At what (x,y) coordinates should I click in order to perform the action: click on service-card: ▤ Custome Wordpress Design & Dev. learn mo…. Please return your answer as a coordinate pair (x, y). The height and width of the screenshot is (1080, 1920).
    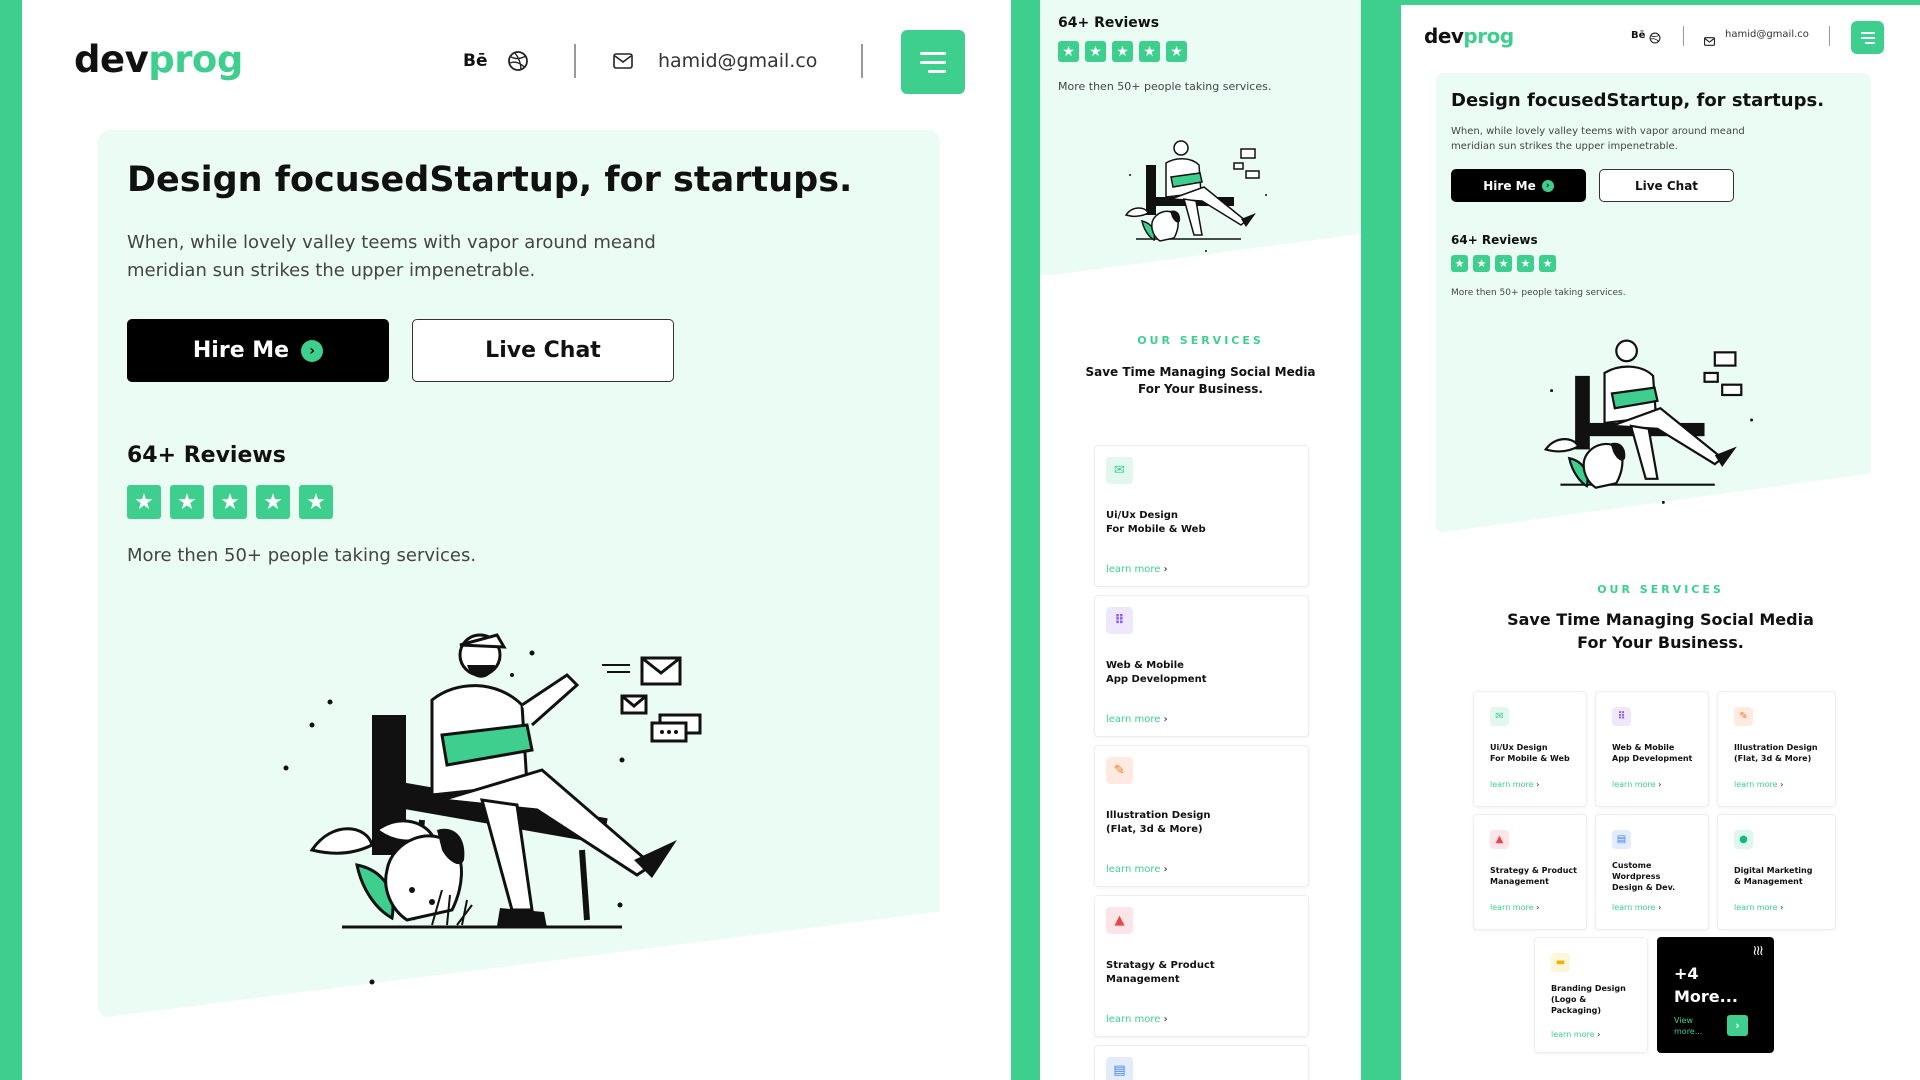
    Looking at the image, I should click on (1652, 872).